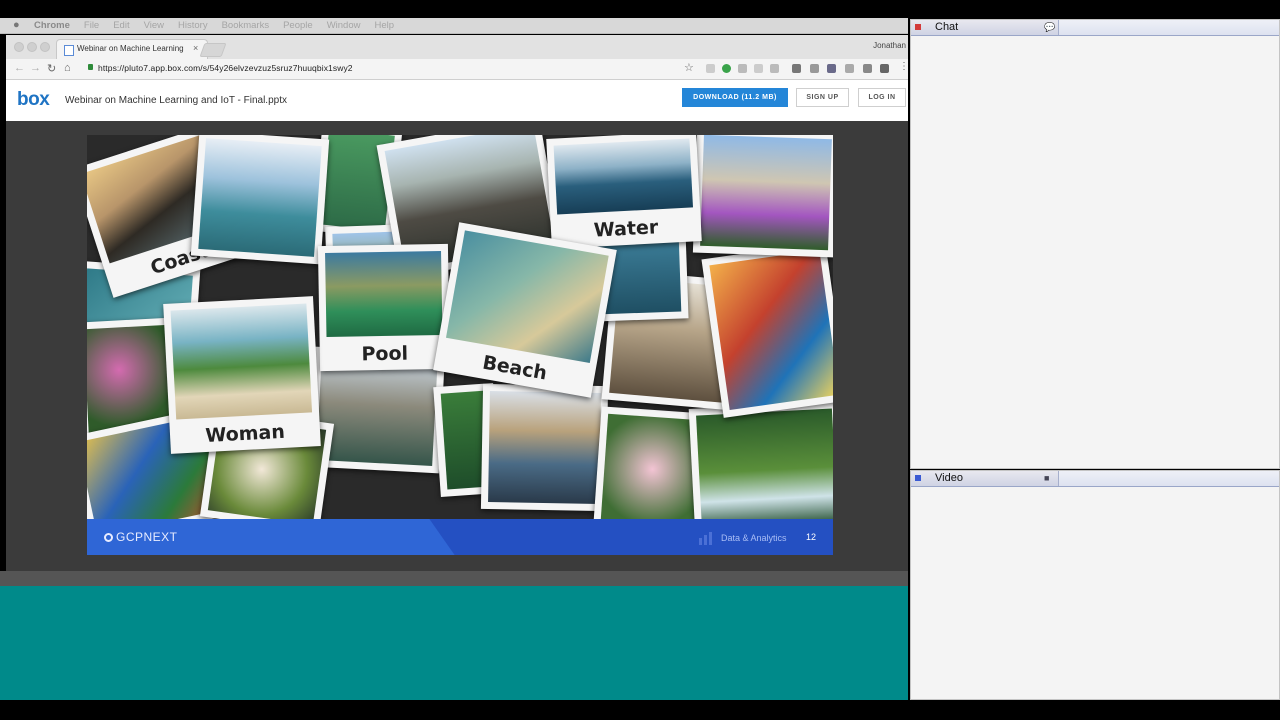 The width and height of the screenshot is (1280, 720). I want to click on video-panel: Video ■, so click(1095, 585).